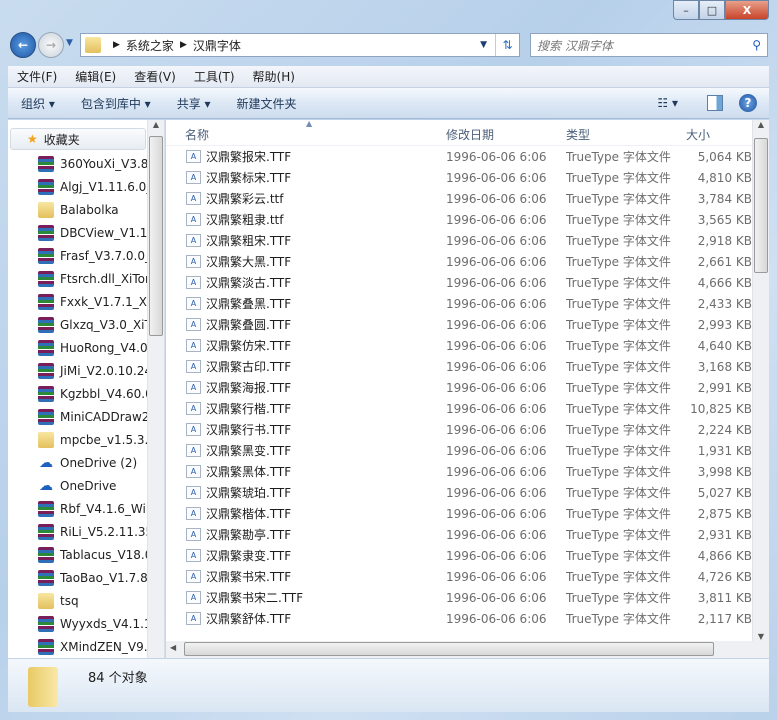 The height and width of the screenshot is (720, 777). Describe the element at coordinates (86, 209) in the screenshot. I see `nav-item: Balabolka` at that location.